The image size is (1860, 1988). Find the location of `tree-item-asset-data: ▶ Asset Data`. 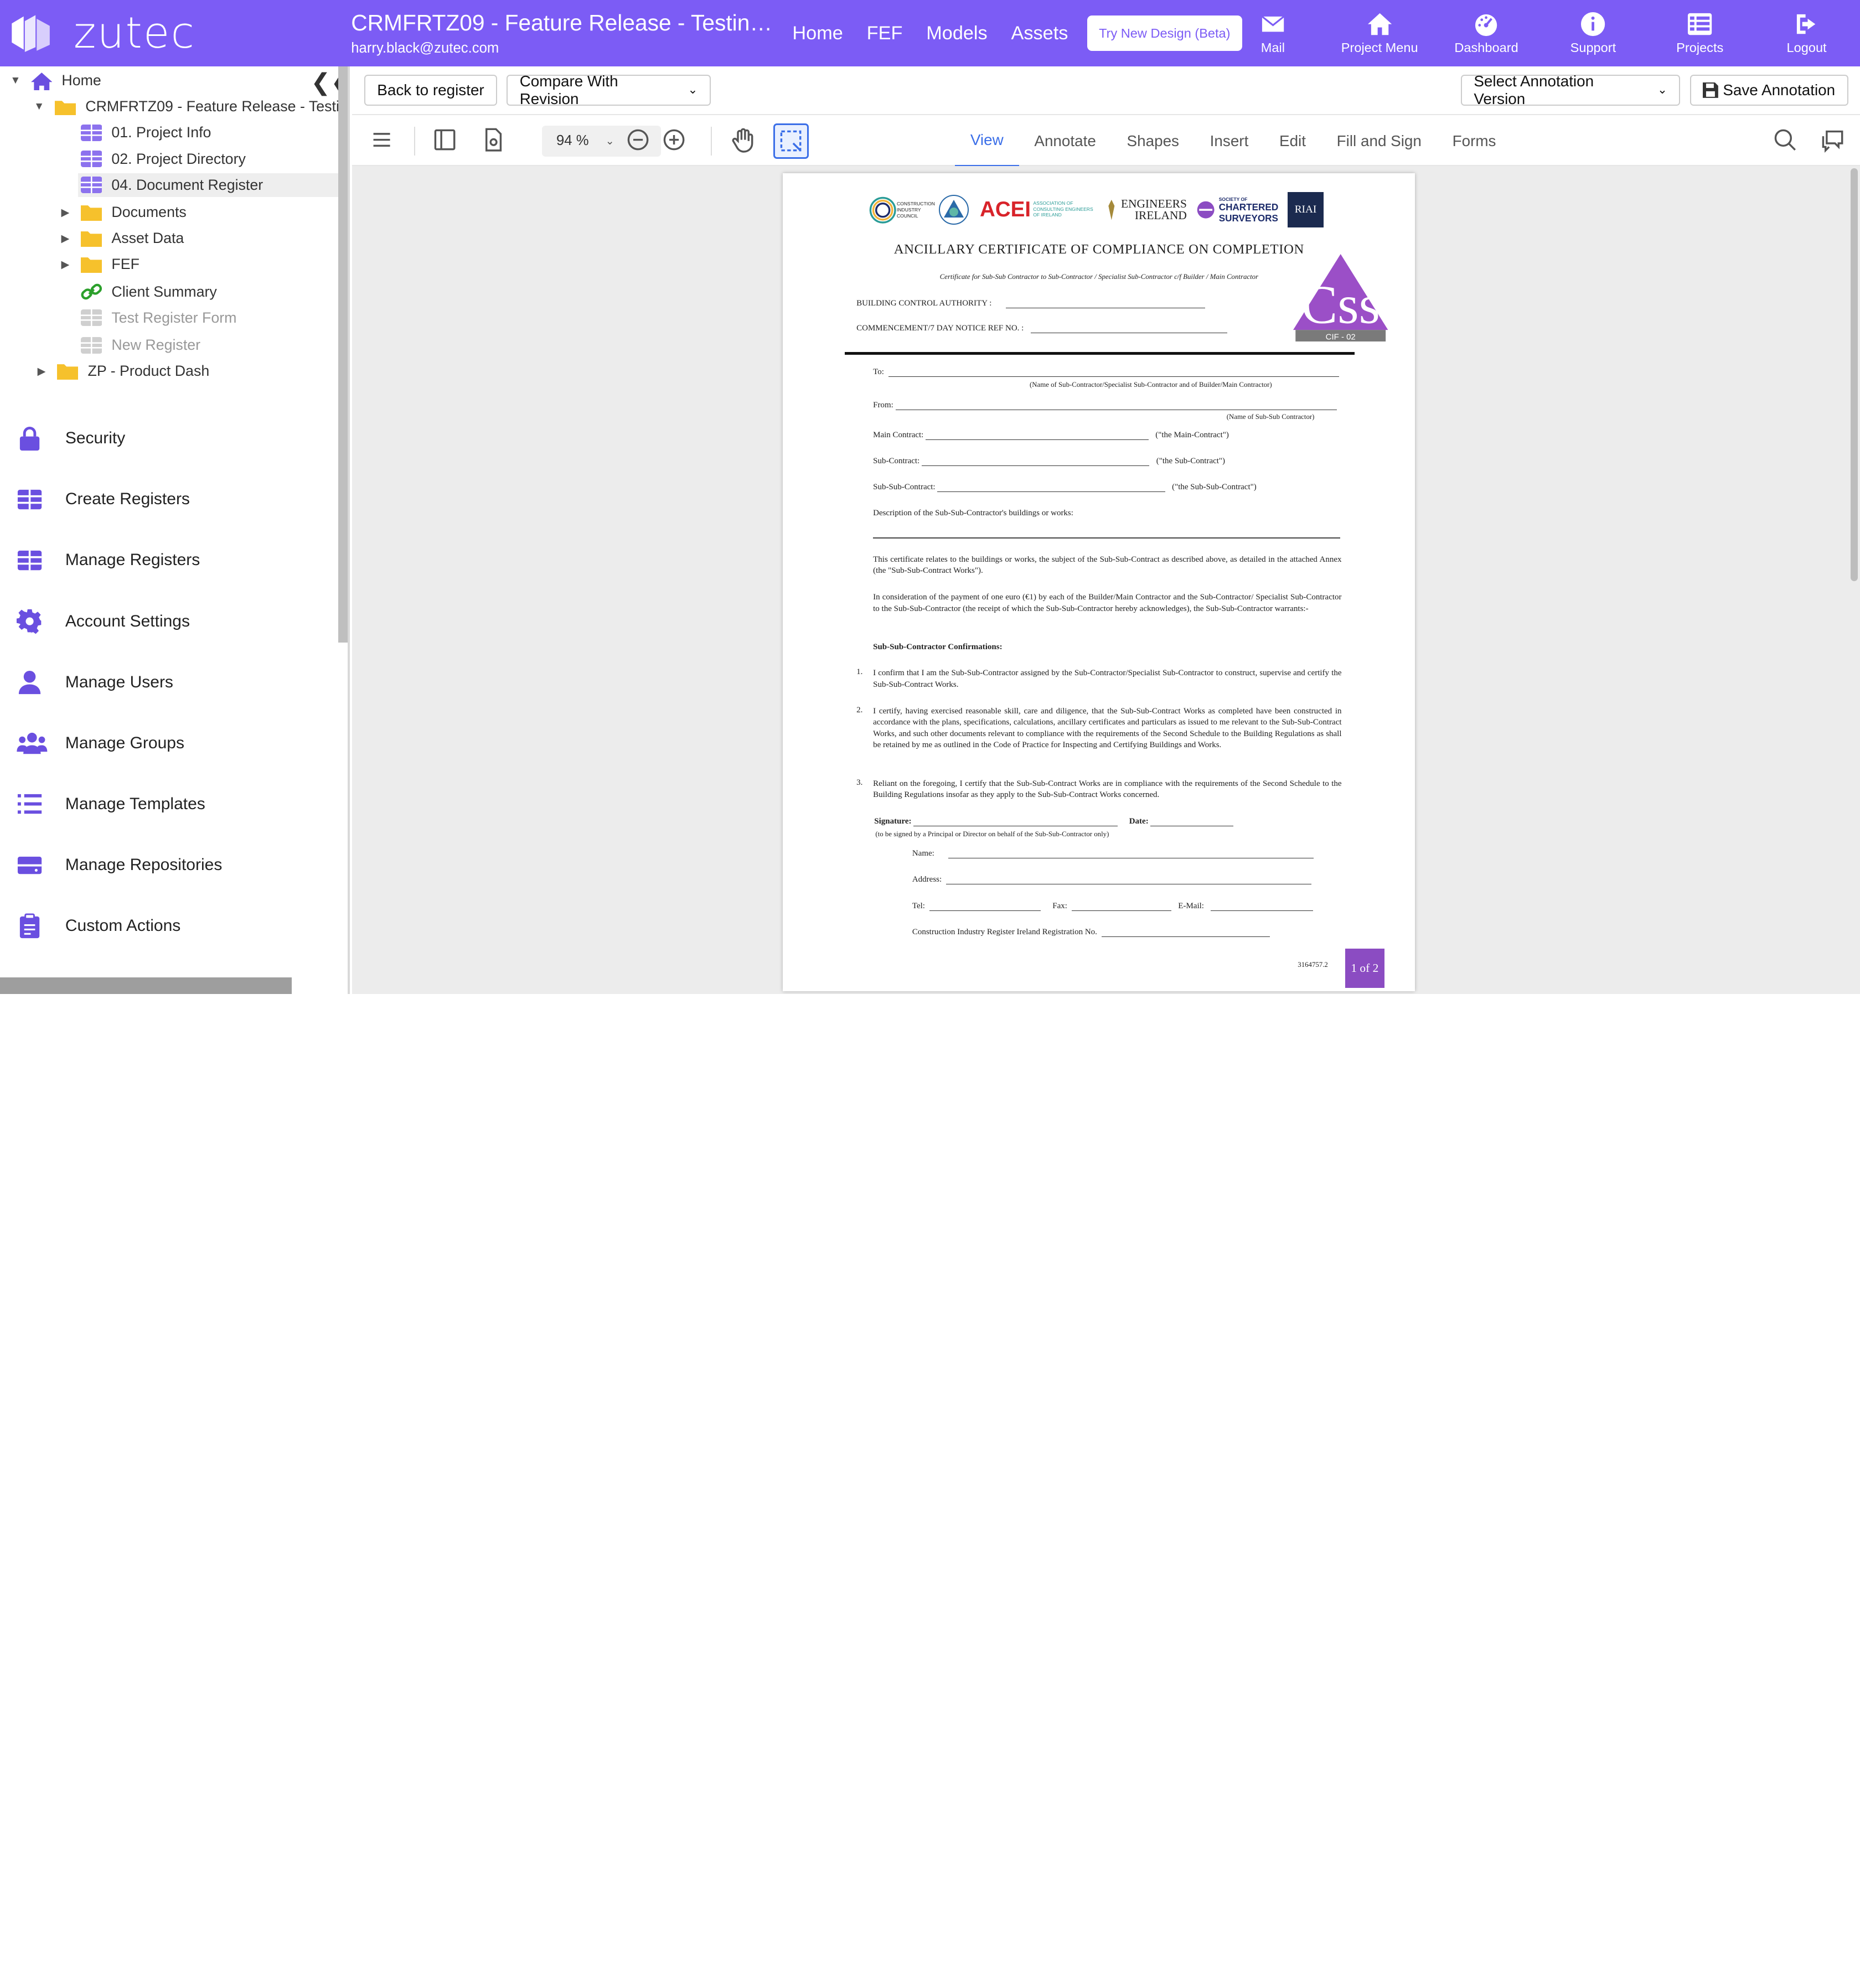

tree-item-asset-data: ▶ Asset Data is located at coordinates (121, 238).